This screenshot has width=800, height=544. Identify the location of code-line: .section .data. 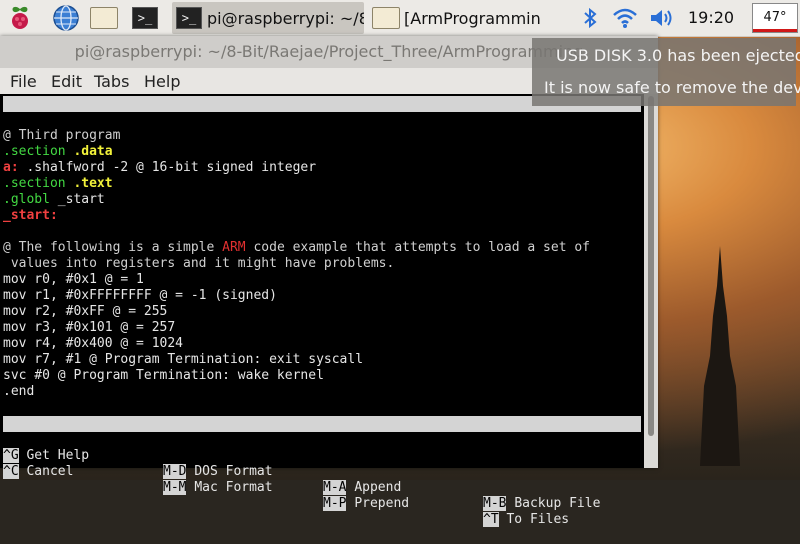
(58, 151).